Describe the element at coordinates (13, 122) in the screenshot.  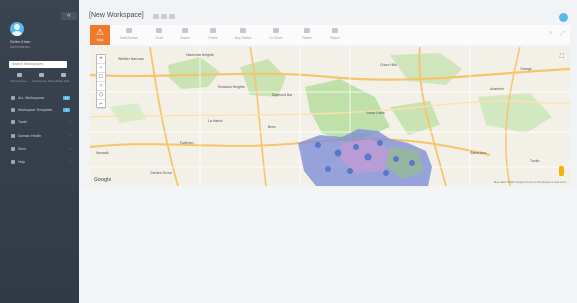
I see `trade-icon` at that location.